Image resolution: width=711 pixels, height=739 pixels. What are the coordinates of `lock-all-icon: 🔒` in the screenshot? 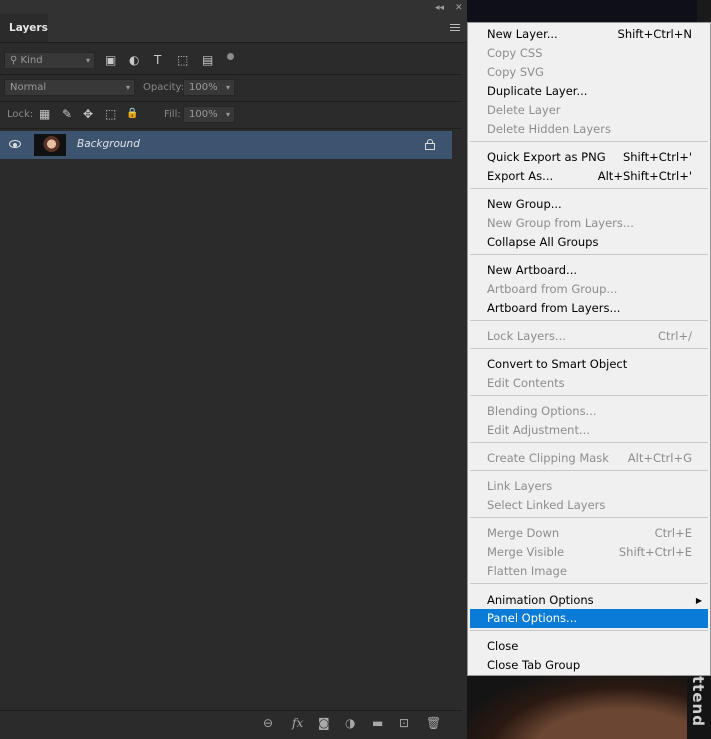 It's located at (132, 114).